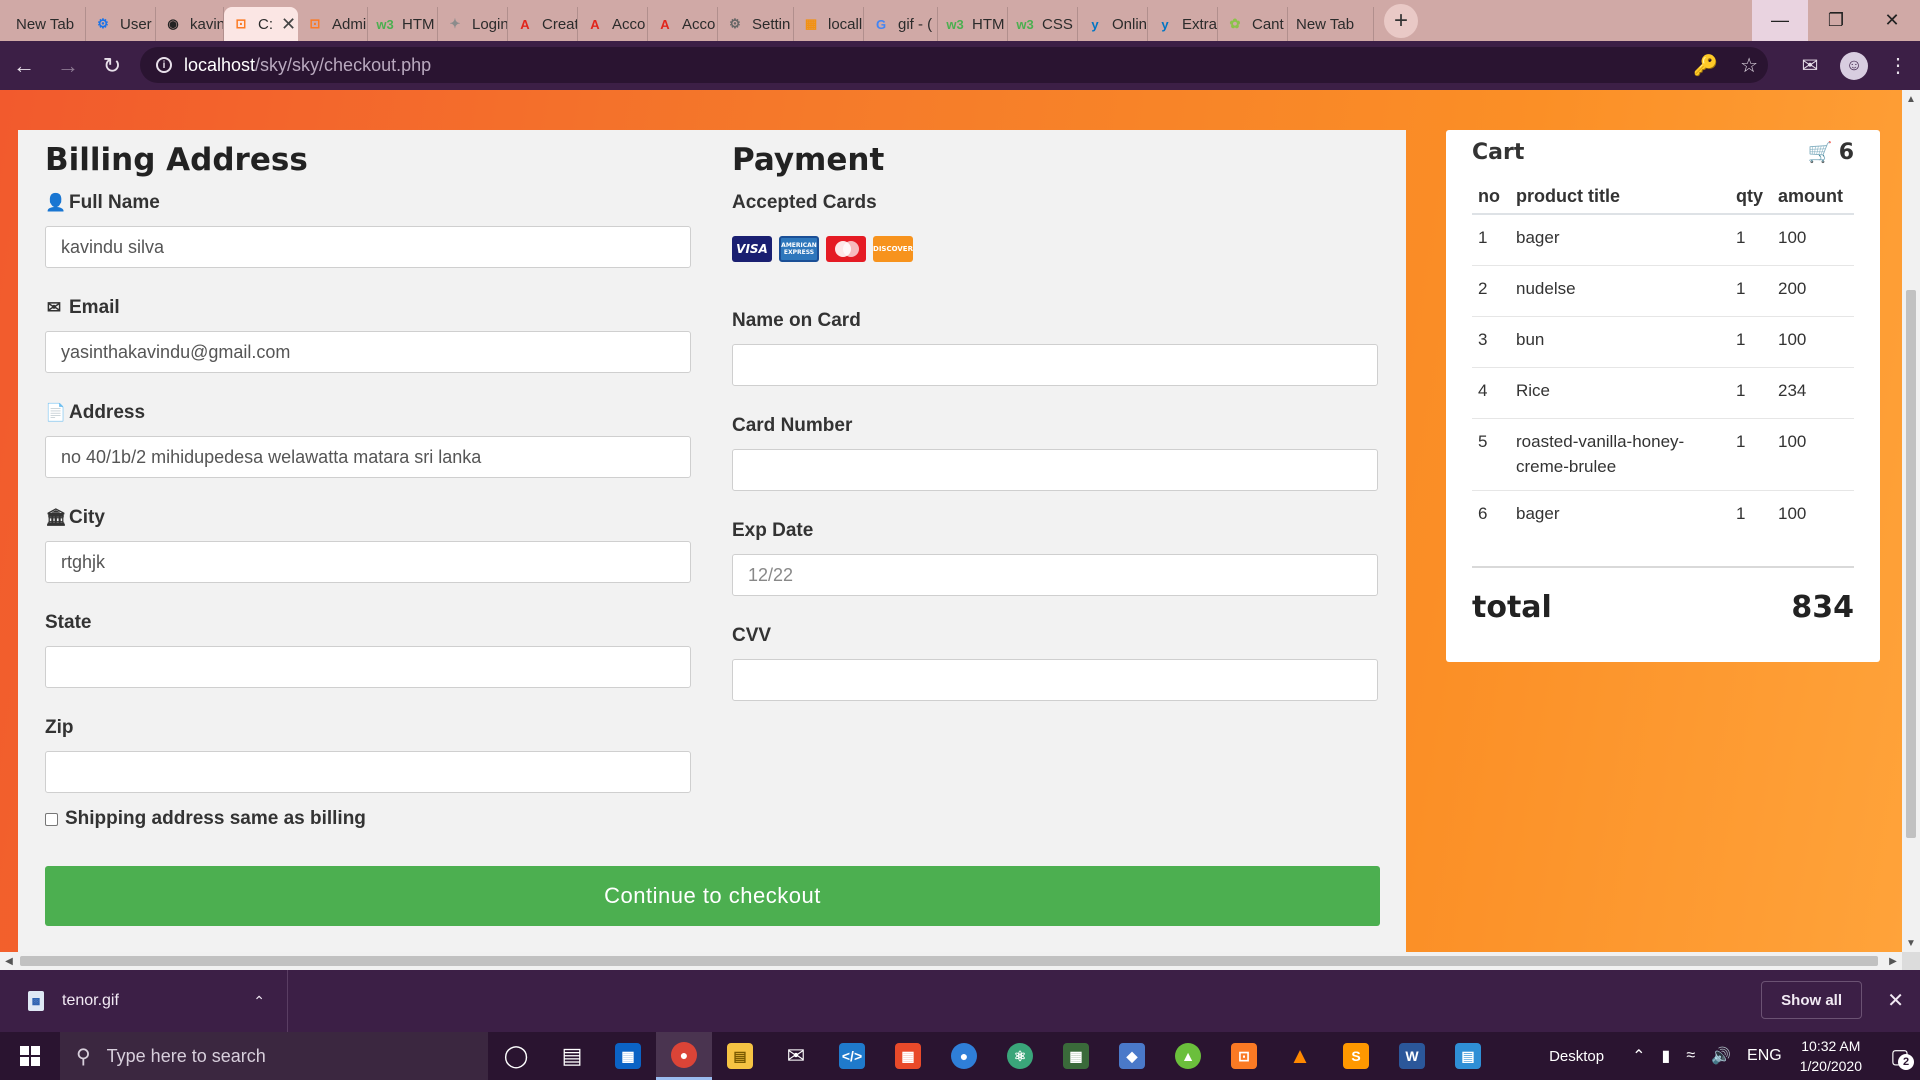 The width and height of the screenshot is (1920, 1080). Describe the element at coordinates (1780, 20) in the screenshot. I see `minimize-button: —` at that location.